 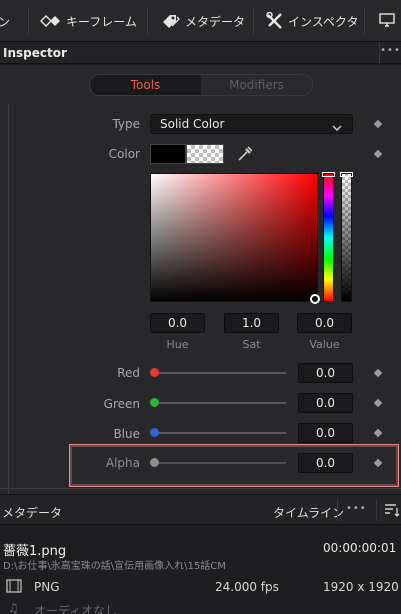 I want to click on clip-fps: 24.000 fps, so click(x=247, y=587).